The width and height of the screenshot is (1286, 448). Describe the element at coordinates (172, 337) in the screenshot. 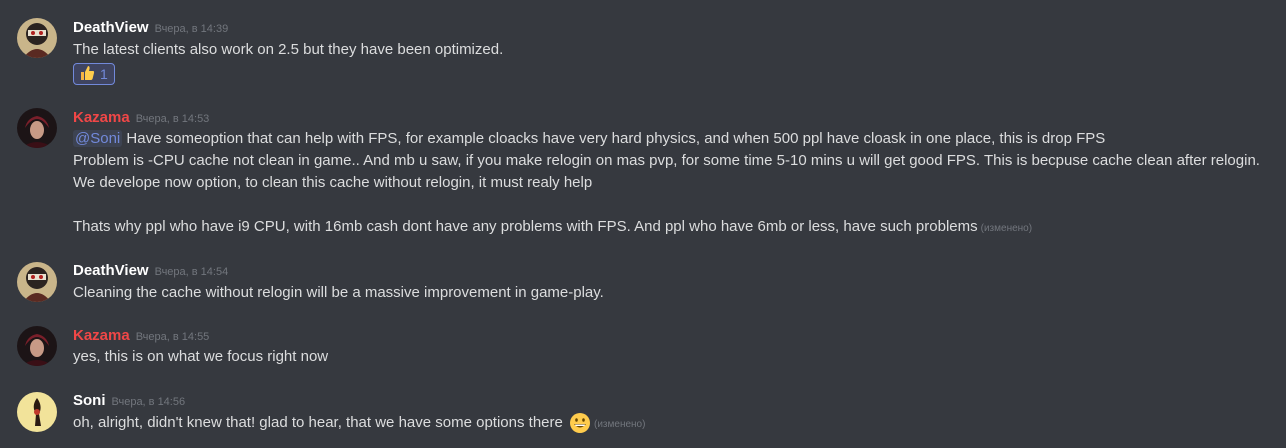

I see `timestamp: Вчера, в 14:55` at that location.